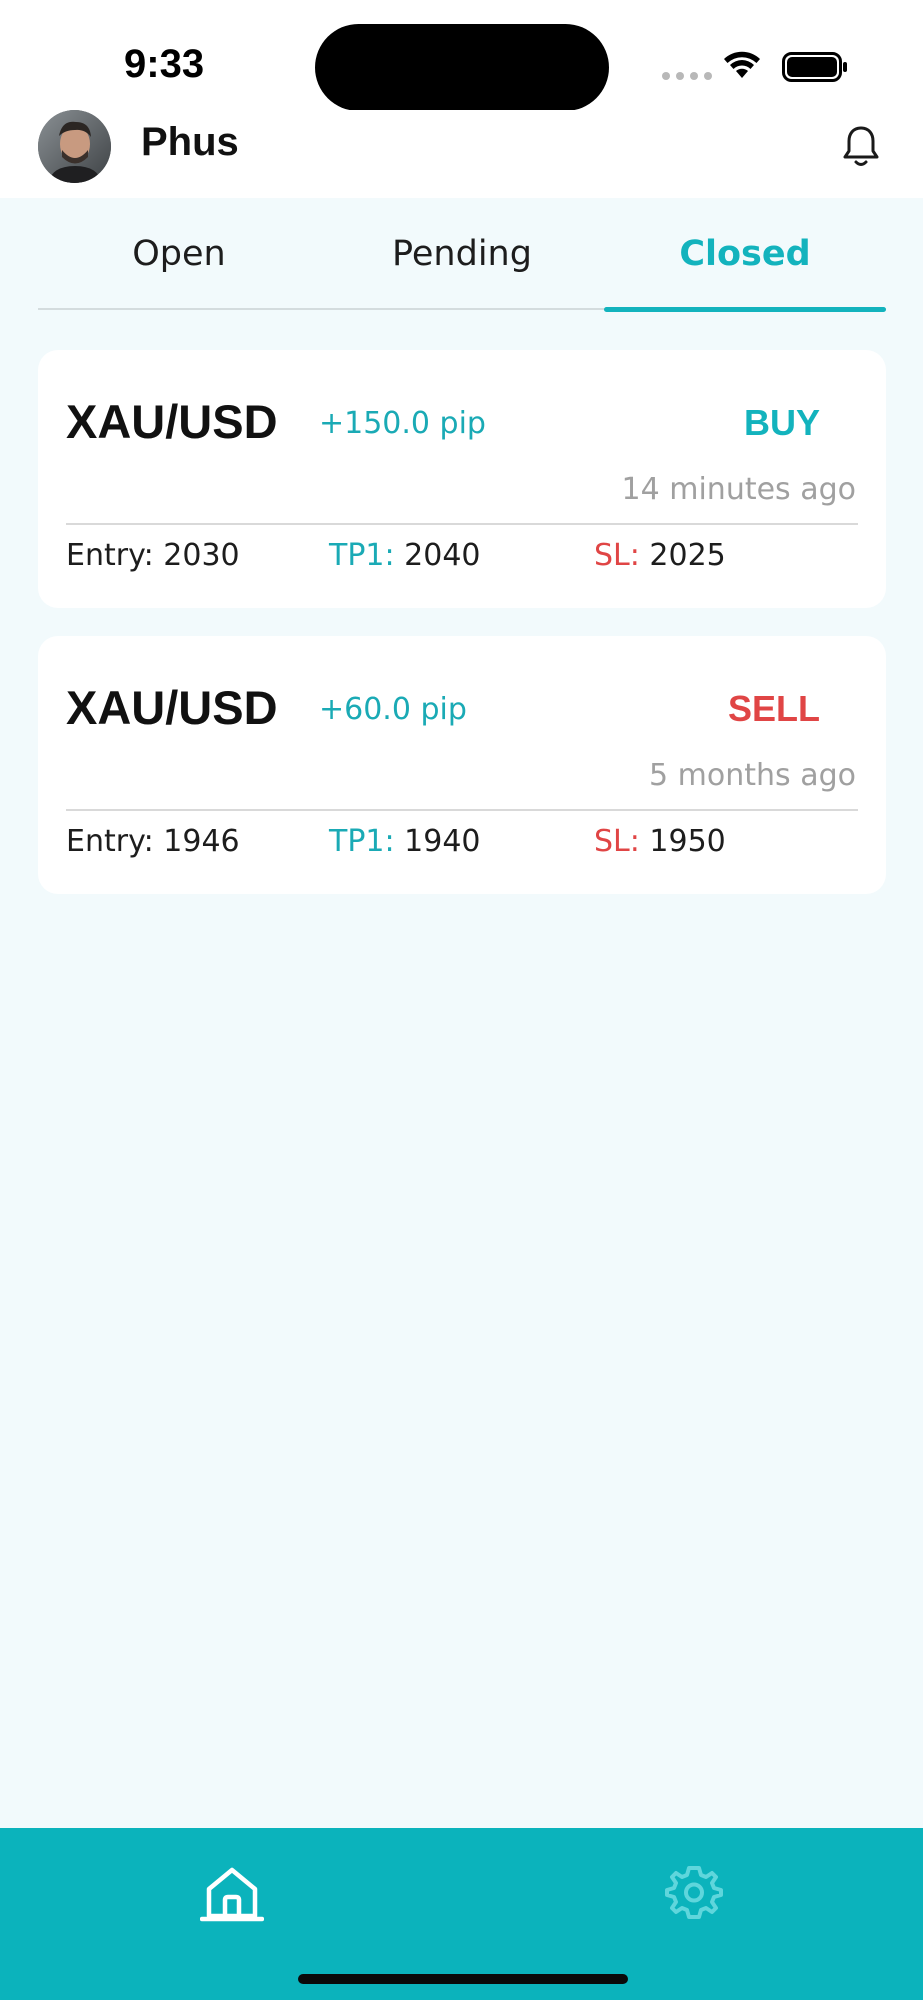 This screenshot has width=923, height=2000. I want to click on home-indicator, so click(463, 1979).